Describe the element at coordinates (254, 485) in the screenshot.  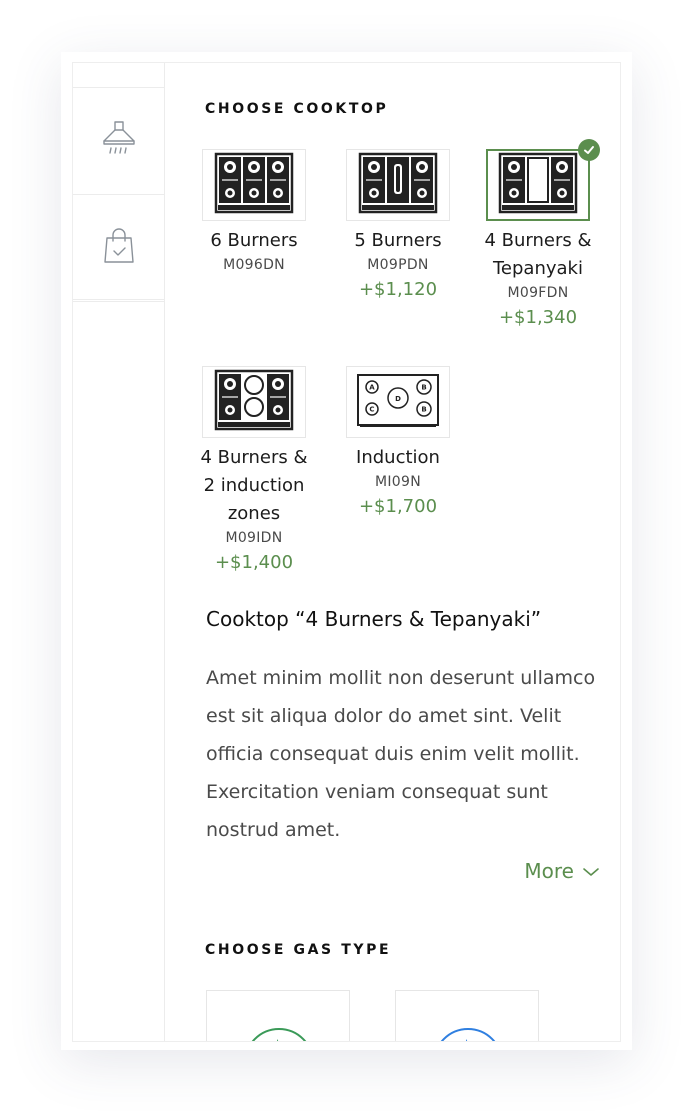
I see `option-name: 4 Burners & 2 induction zones` at that location.